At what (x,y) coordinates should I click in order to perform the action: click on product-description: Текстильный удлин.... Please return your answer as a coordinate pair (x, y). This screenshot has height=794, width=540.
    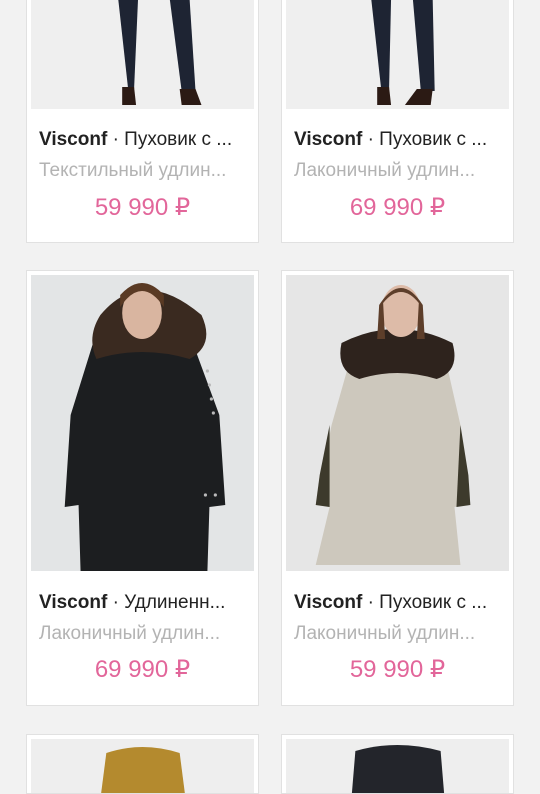
    Looking at the image, I should click on (133, 170).